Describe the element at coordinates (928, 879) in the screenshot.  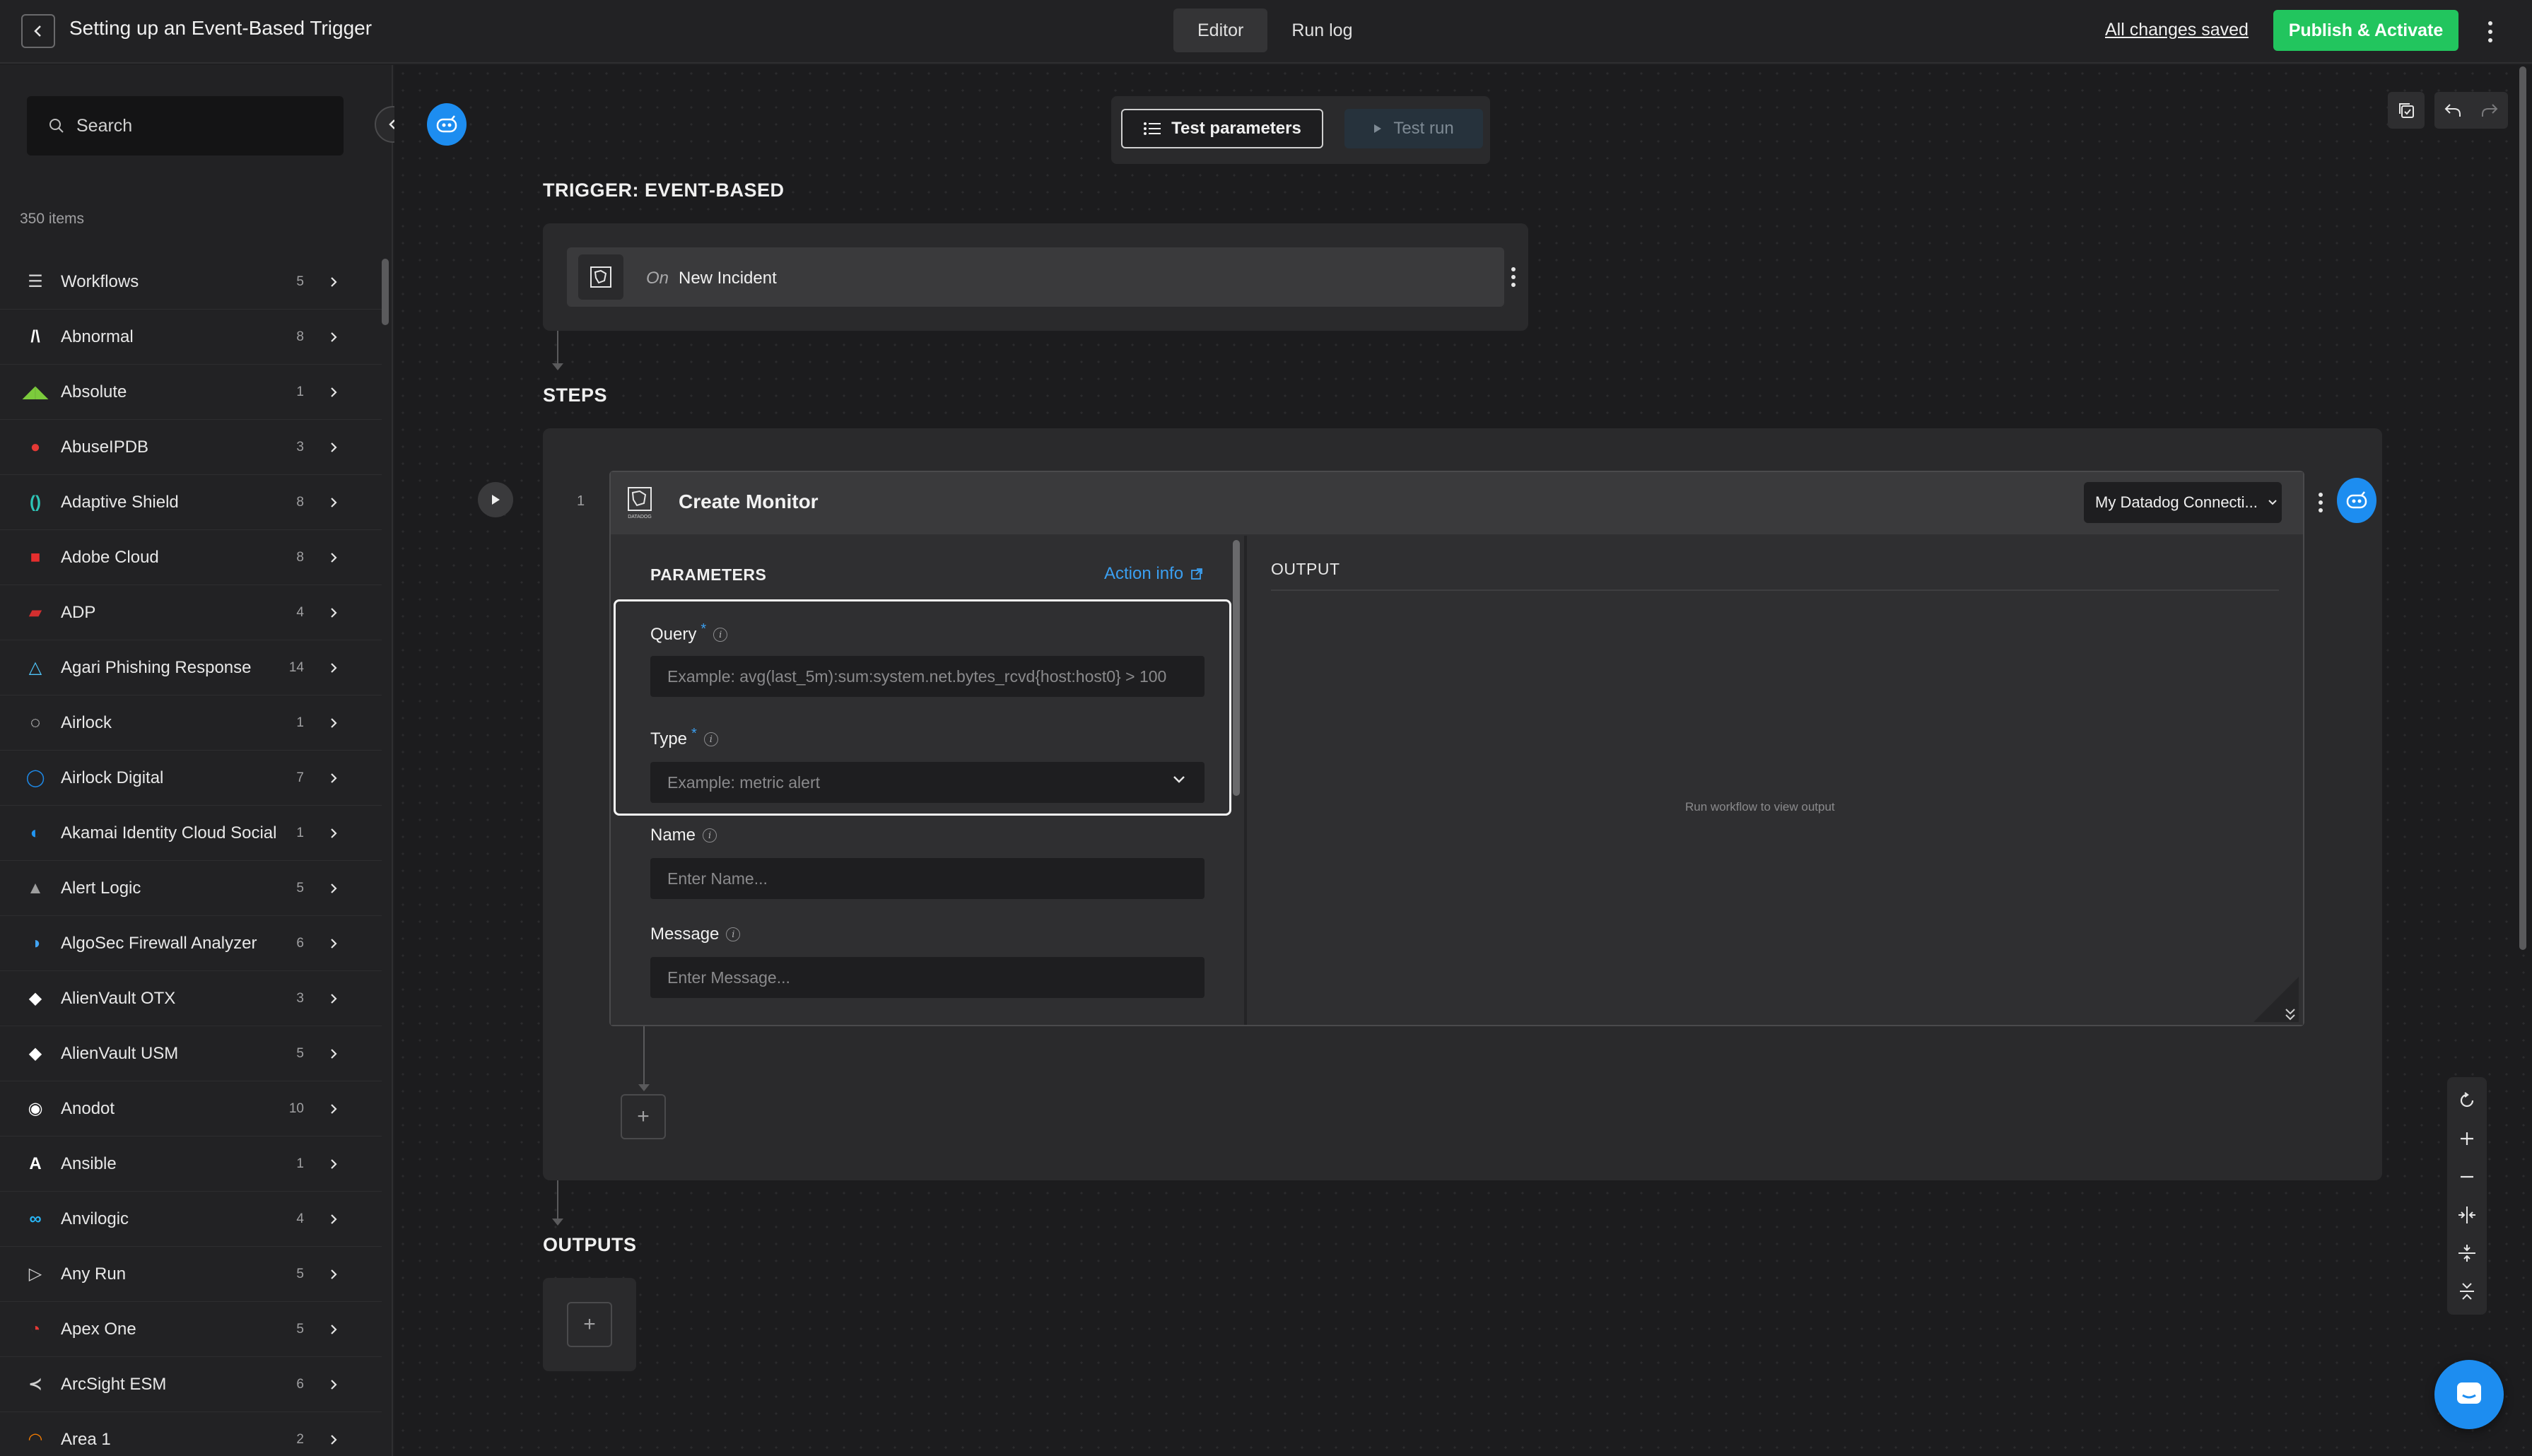
I see `name-input` at that location.